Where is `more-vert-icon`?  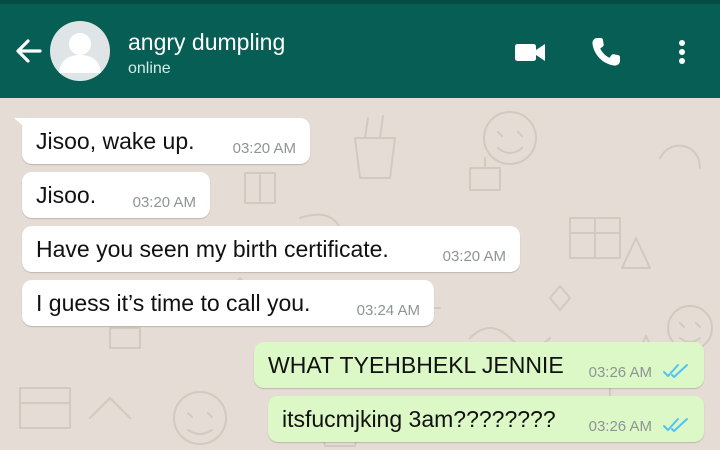 more-vert-icon is located at coordinates (682, 52).